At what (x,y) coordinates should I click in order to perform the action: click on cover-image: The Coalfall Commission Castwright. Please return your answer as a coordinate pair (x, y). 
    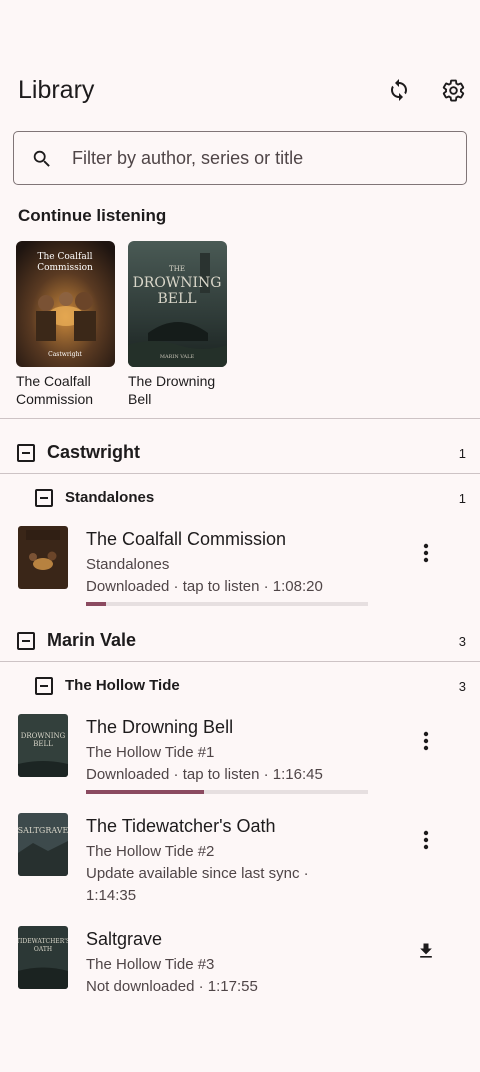
    Looking at the image, I should click on (65, 304).